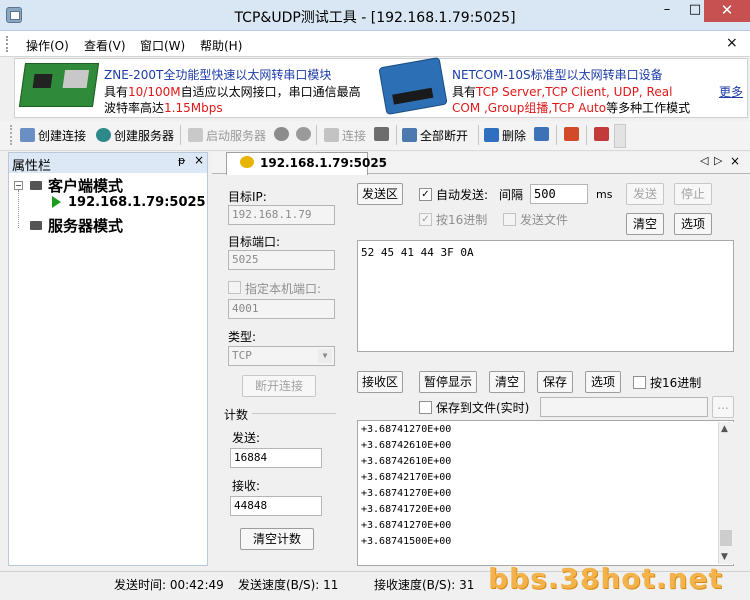 This screenshot has width=750, height=600. What do you see at coordinates (234, 287) in the screenshot?
I see `local-port-checkbox` at bounding box center [234, 287].